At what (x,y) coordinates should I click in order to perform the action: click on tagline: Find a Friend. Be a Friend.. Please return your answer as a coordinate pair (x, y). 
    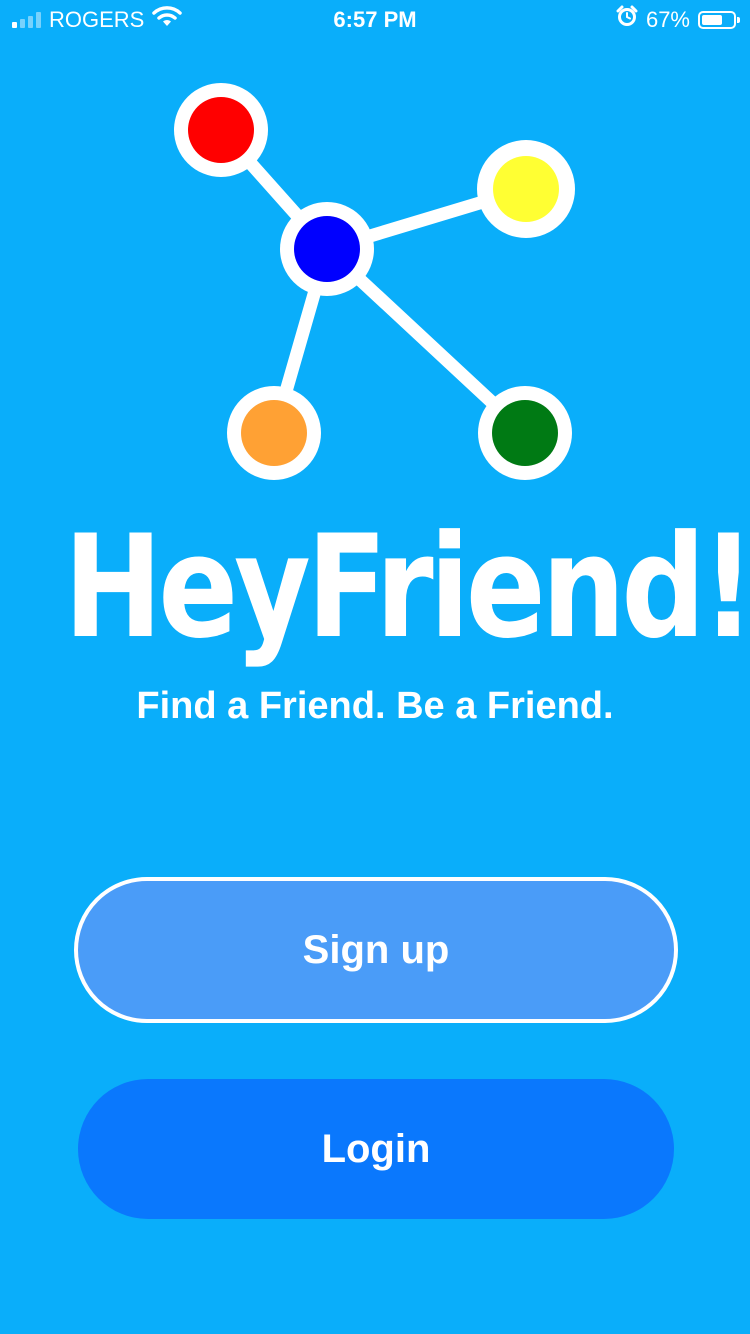
    Looking at the image, I should click on (375, 706).